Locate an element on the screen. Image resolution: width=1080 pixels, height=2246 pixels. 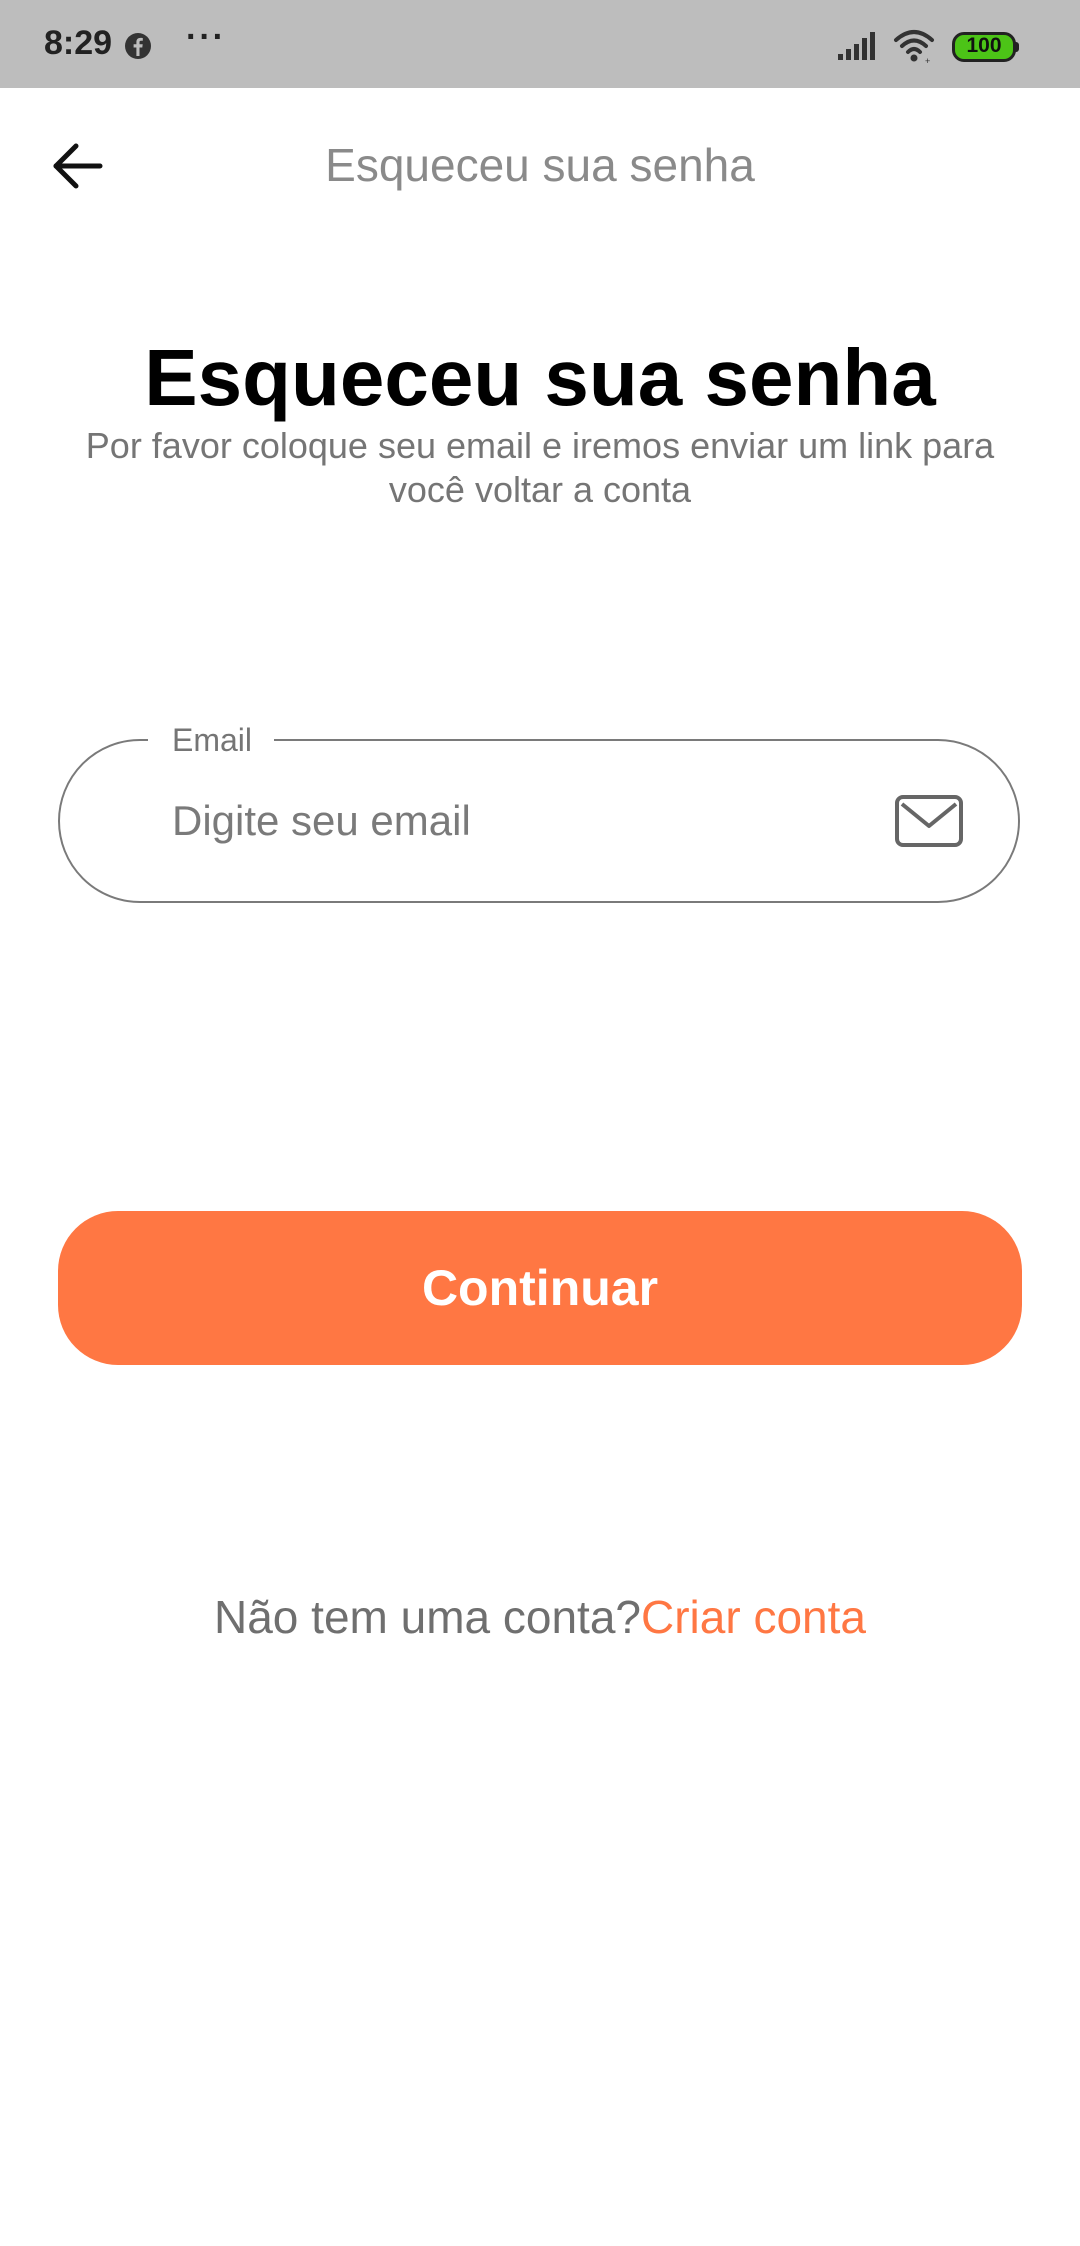
signal-icon is located at coordinates (856, 46).